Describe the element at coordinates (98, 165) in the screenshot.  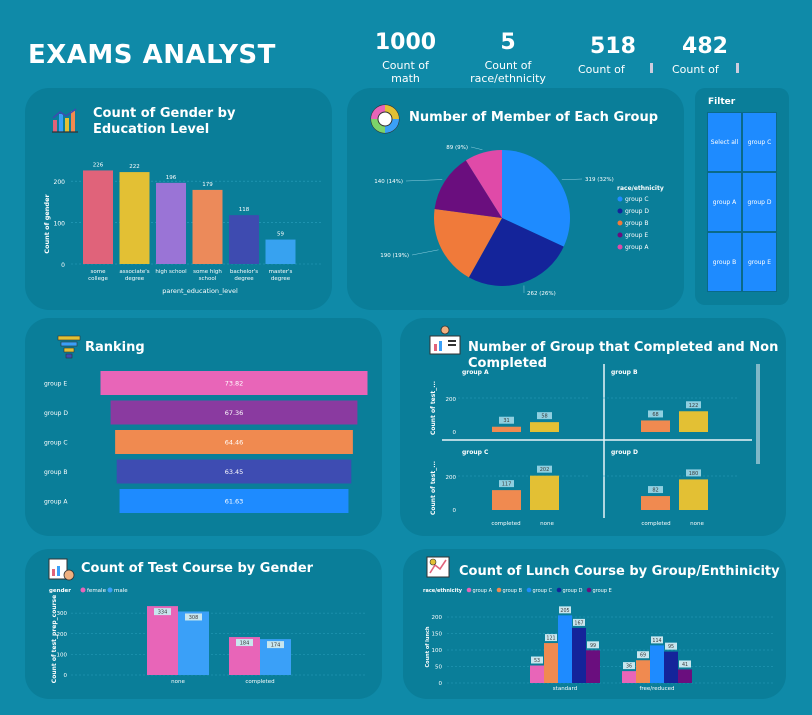
I see `data-label: 226` at that location.